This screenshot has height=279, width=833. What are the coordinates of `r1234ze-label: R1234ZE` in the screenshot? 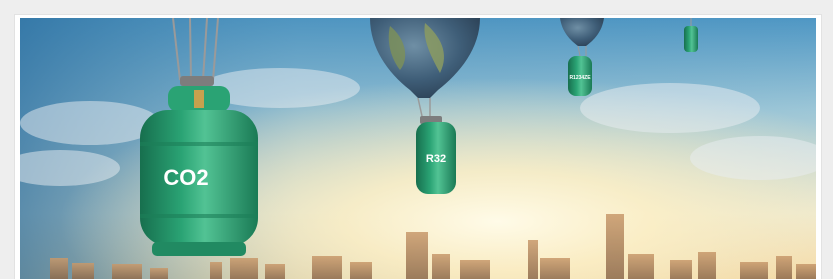 It's located at (580, 78).